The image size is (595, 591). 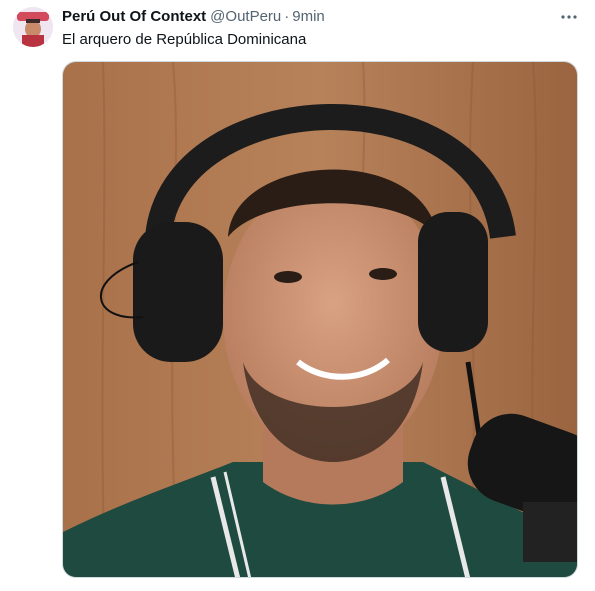 I want to click on avatar, so click(x=33, y=27).